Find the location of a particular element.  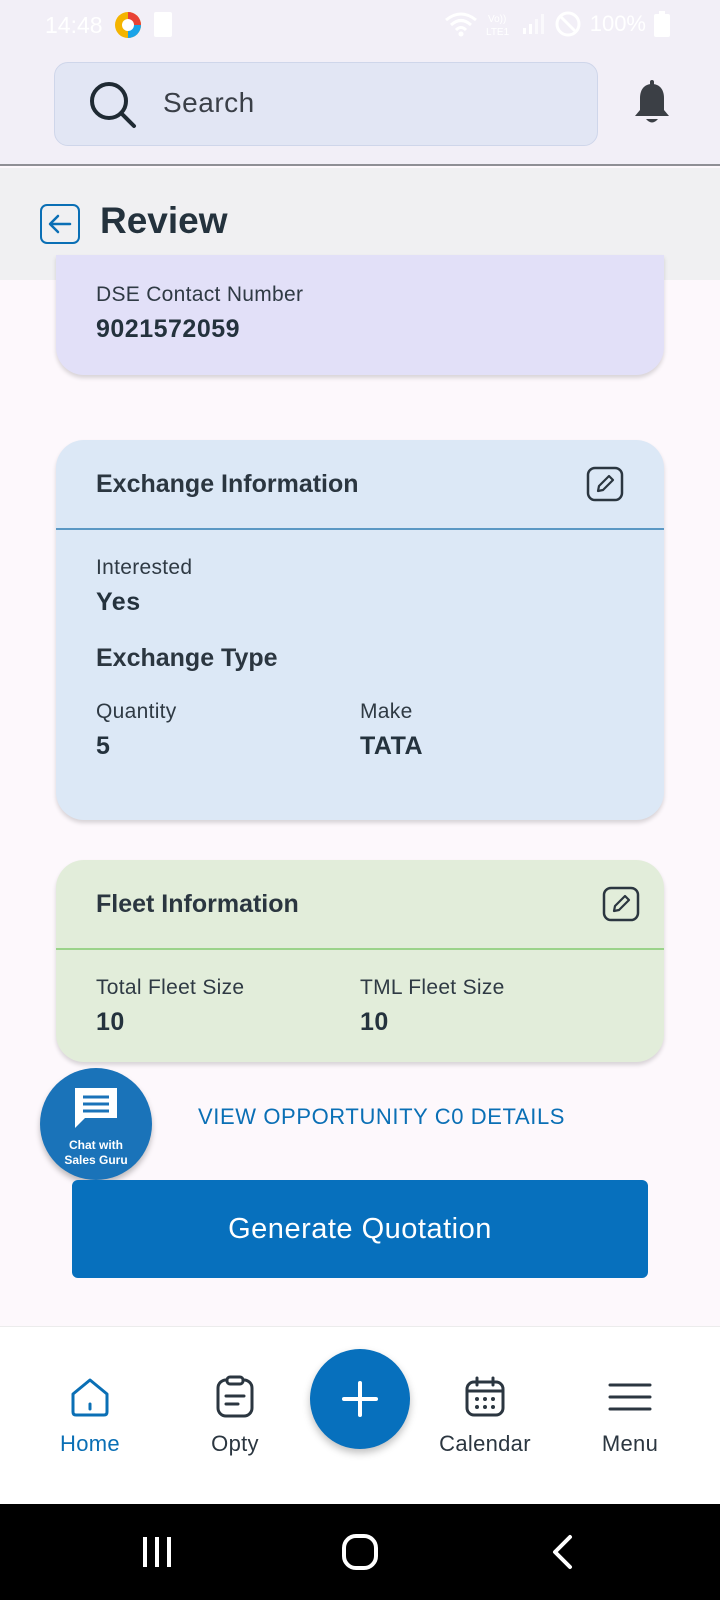

exchange-card-header: Exchange Information is located at coordinates (360, 485).